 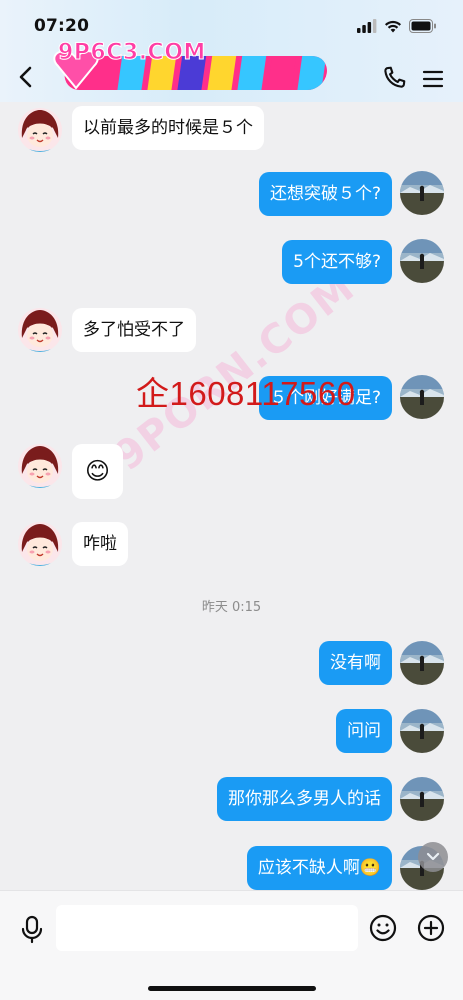 I want to click on incoming-message-bubble: 咋啦, so click(x=100, y=544).